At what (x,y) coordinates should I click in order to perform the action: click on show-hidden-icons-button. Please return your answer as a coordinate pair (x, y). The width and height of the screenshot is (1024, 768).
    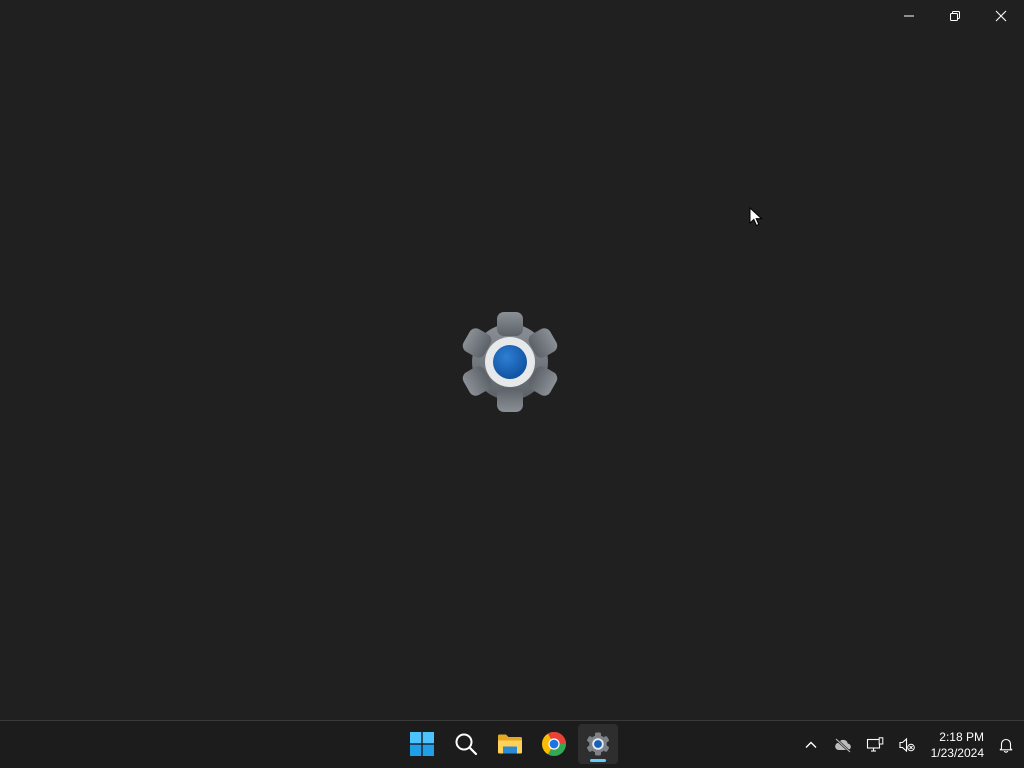
    Looking at the image, I should click on (811, 745).